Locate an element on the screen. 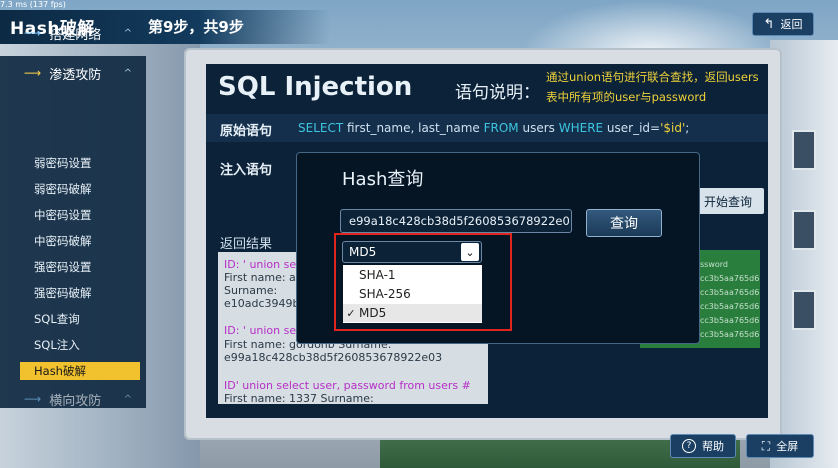 The image size is (838, 468). sql-text: user_id= is located at coordinates (632, 128).